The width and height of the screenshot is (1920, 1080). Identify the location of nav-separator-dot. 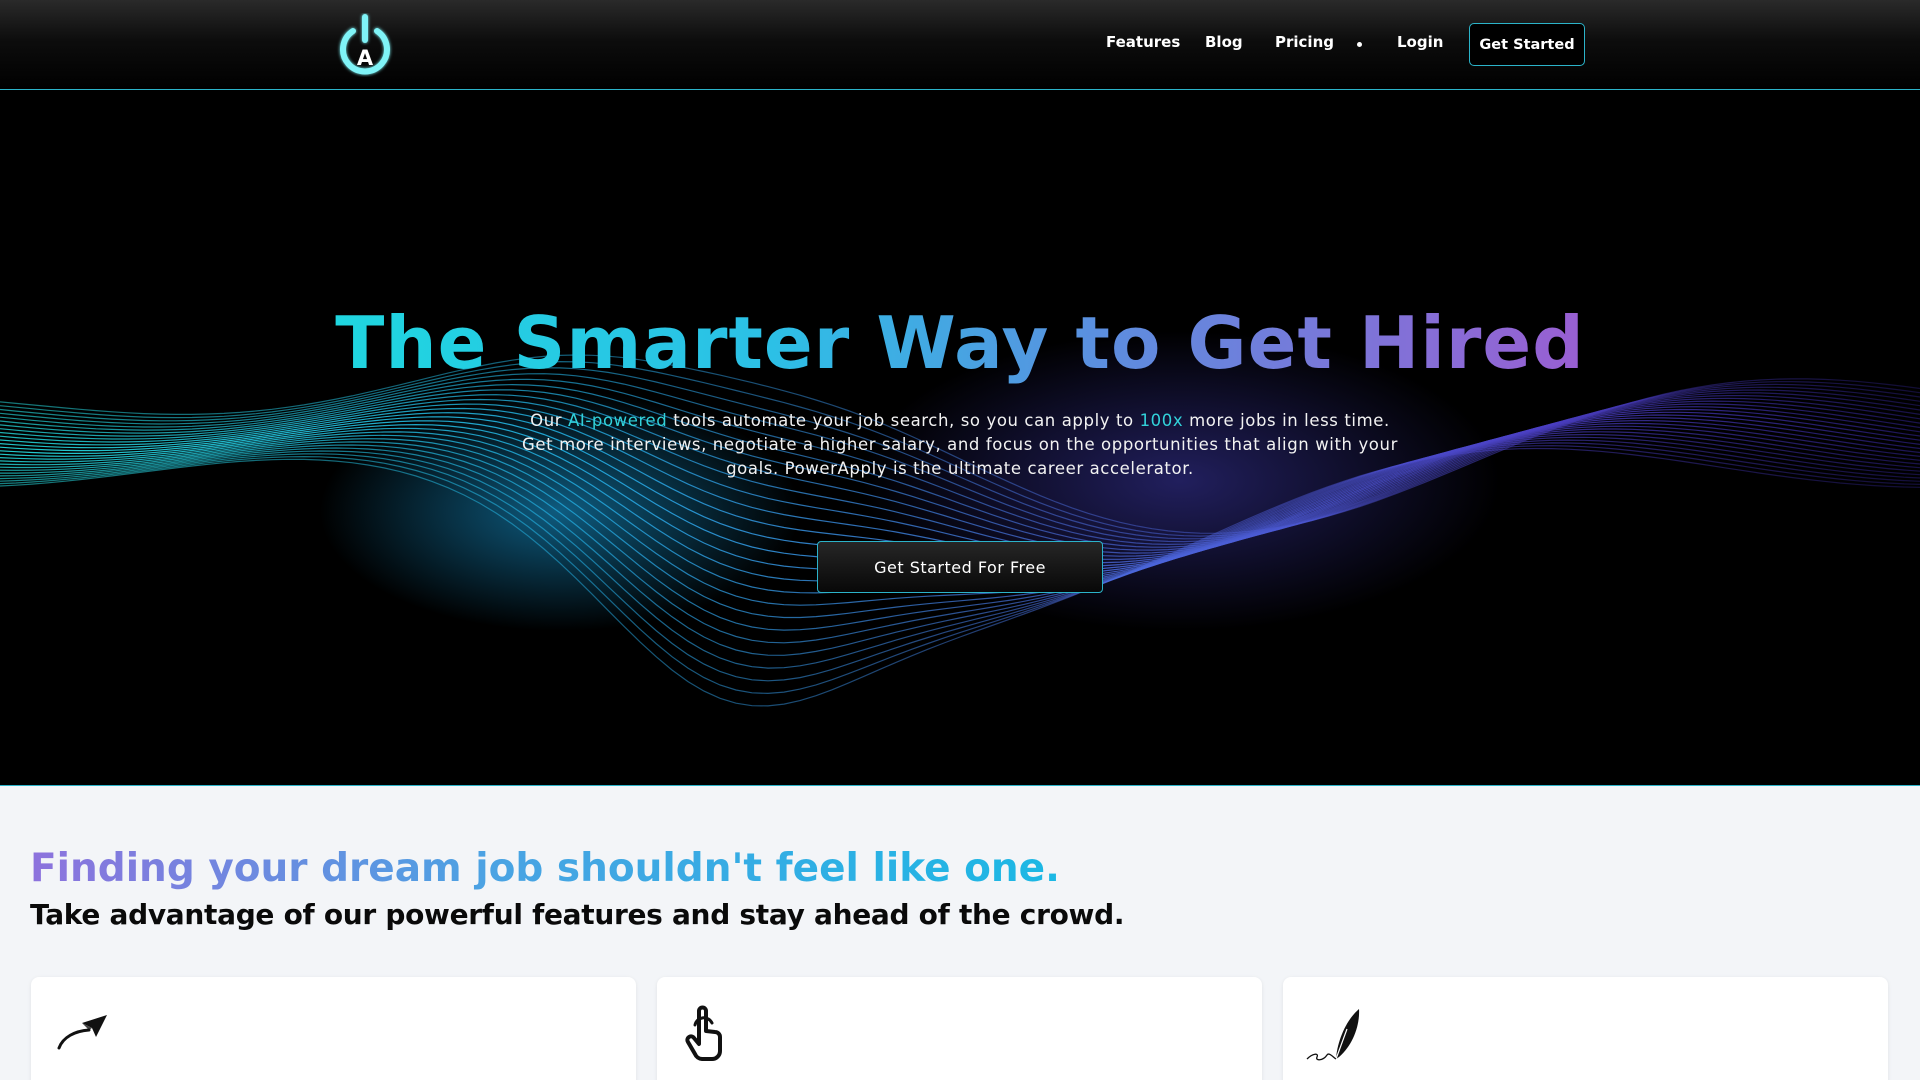
(1359, 44).